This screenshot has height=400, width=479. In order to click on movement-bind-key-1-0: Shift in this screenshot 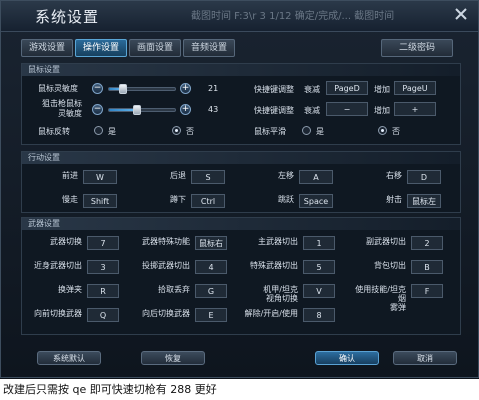, I will do `click(100, 201)`.